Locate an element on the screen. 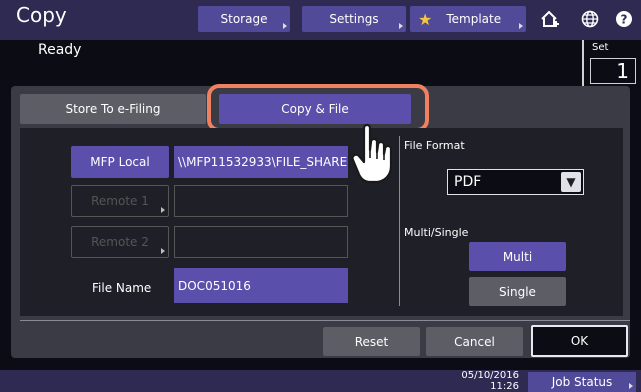 Image resolution: width=641 pixels, height=392 pixels. ok-button-label: OK is located at coordinates (579, 341).